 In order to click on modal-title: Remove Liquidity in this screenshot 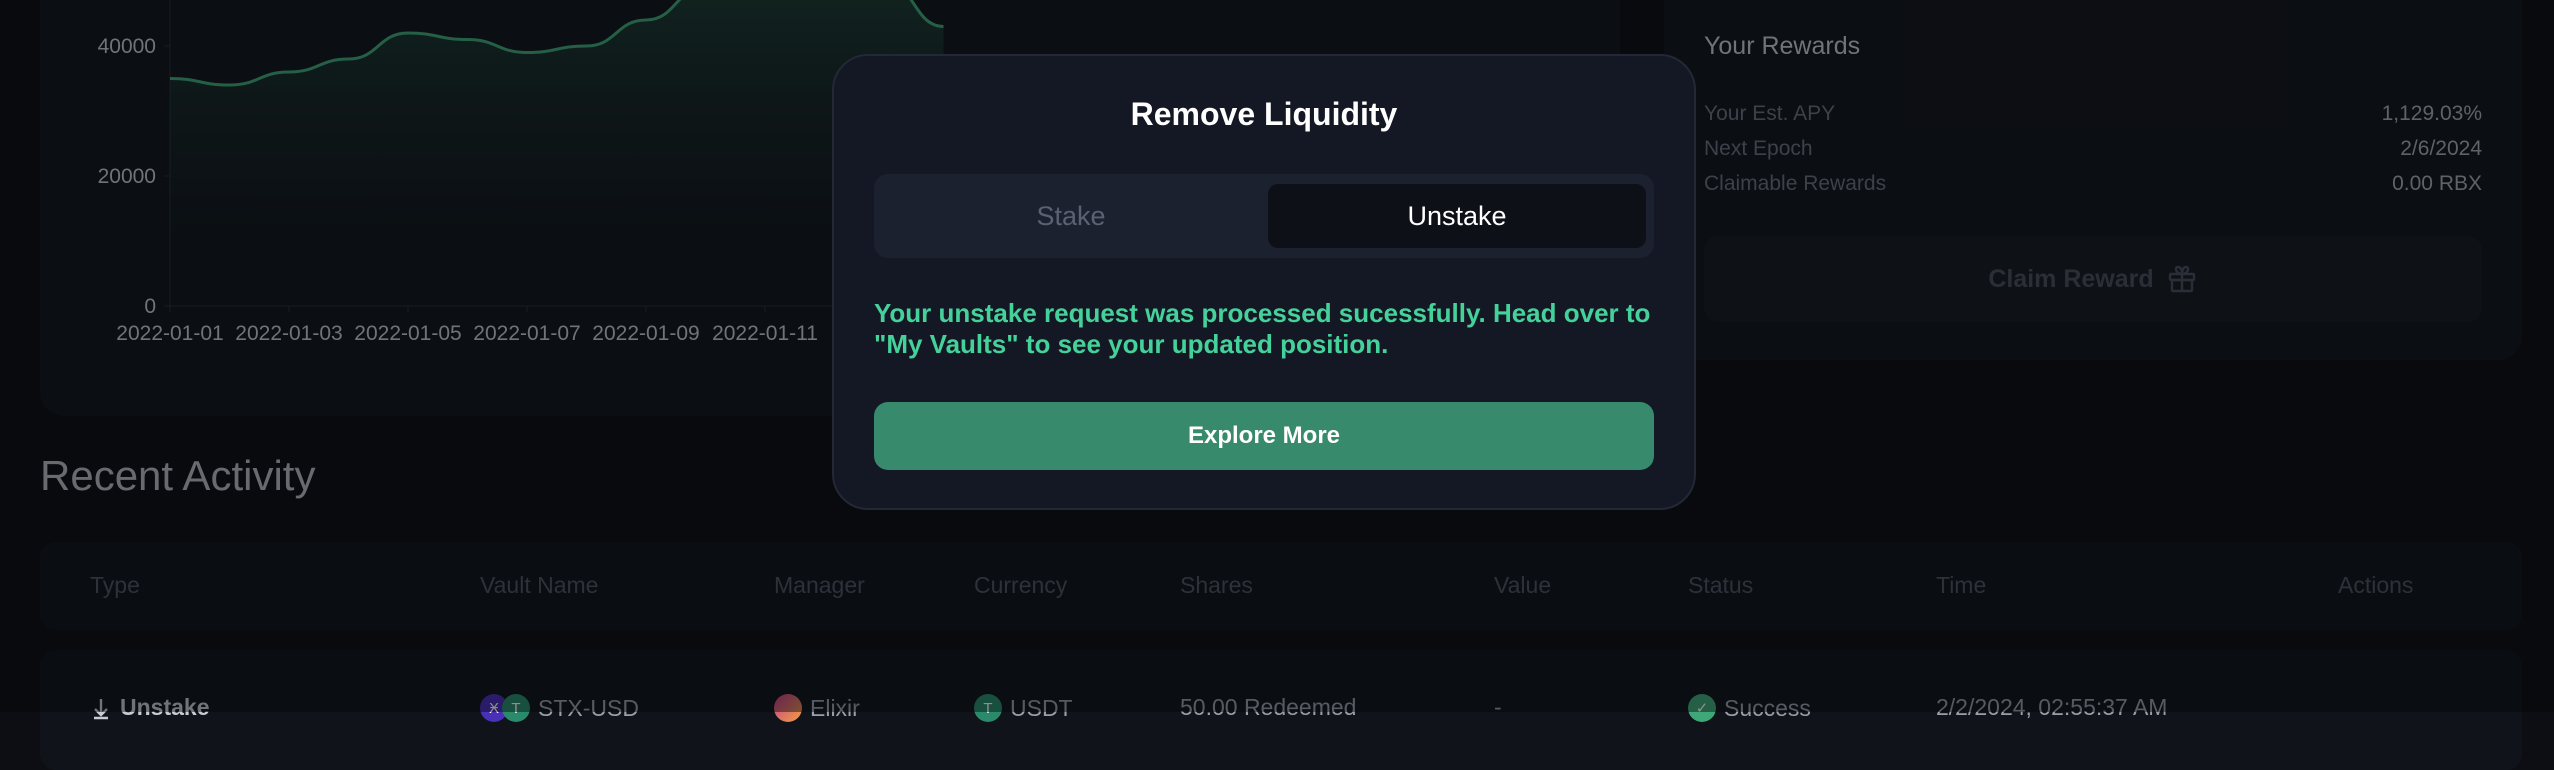, I will do `click(1264, 114)`.